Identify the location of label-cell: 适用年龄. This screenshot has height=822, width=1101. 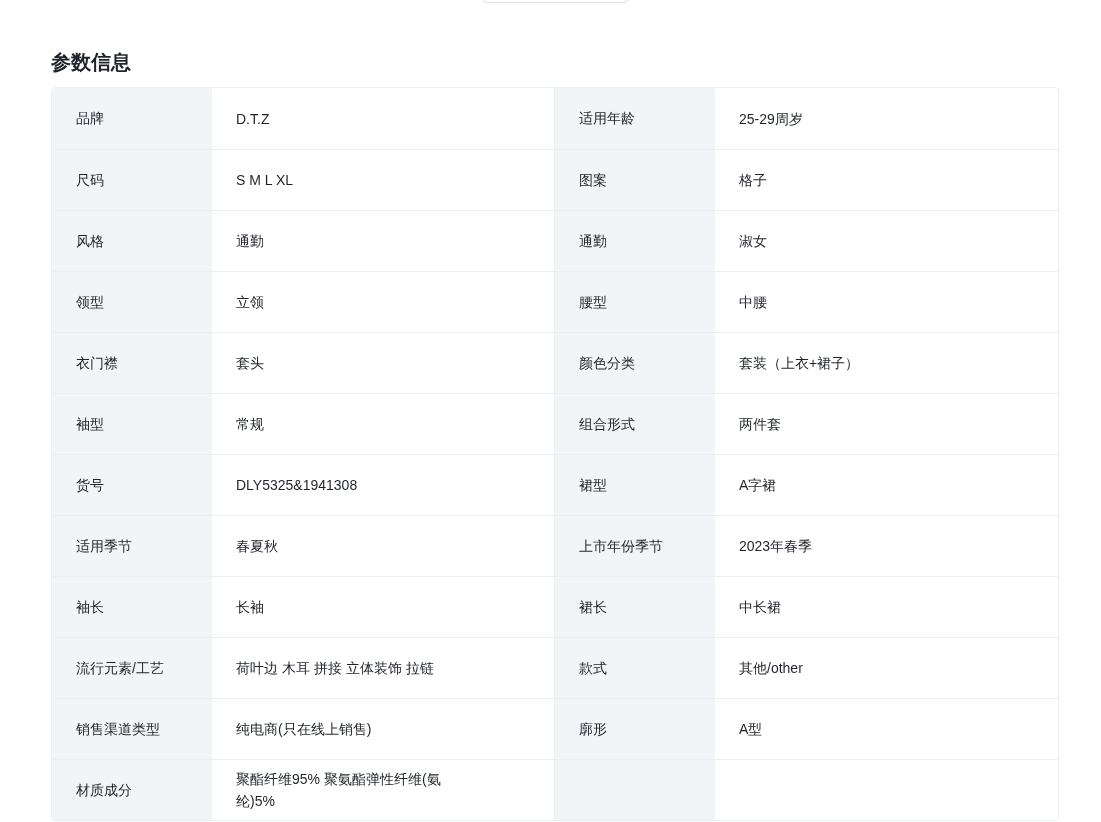
(635, 118).